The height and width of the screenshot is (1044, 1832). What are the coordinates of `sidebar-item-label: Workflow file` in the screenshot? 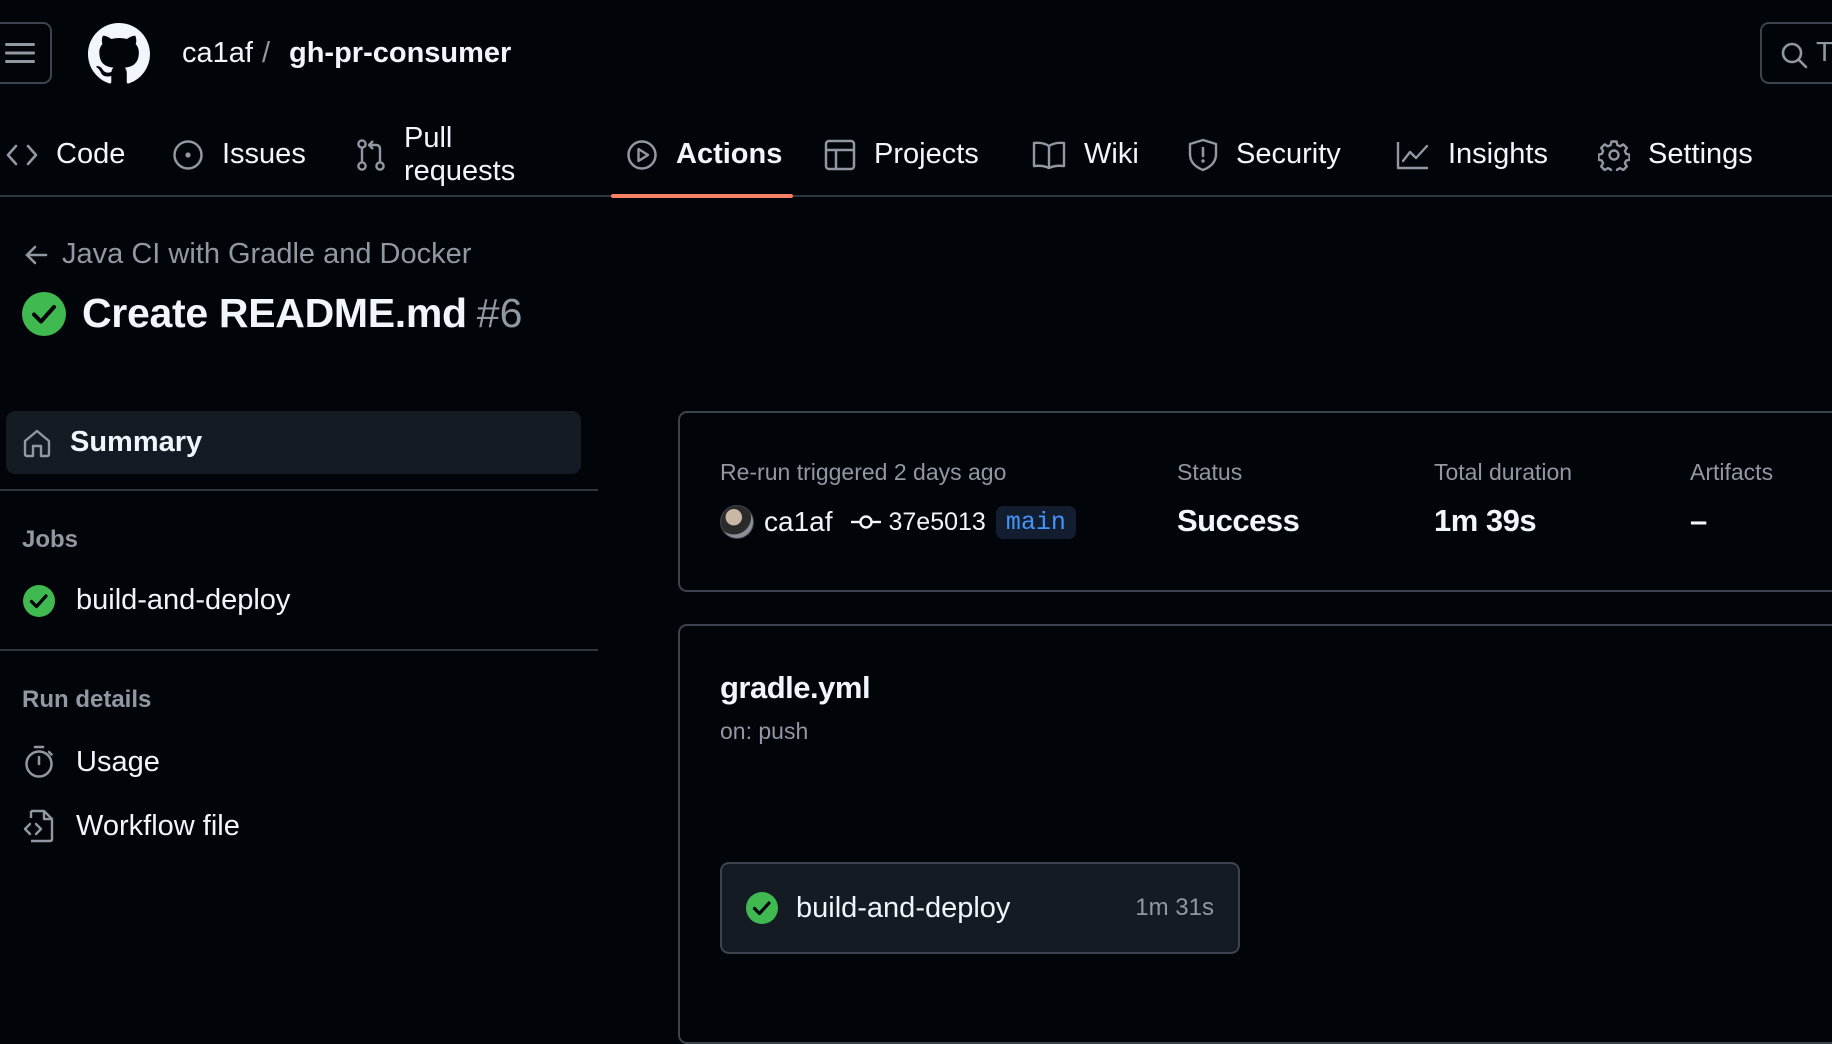 It's located at (158, 825).